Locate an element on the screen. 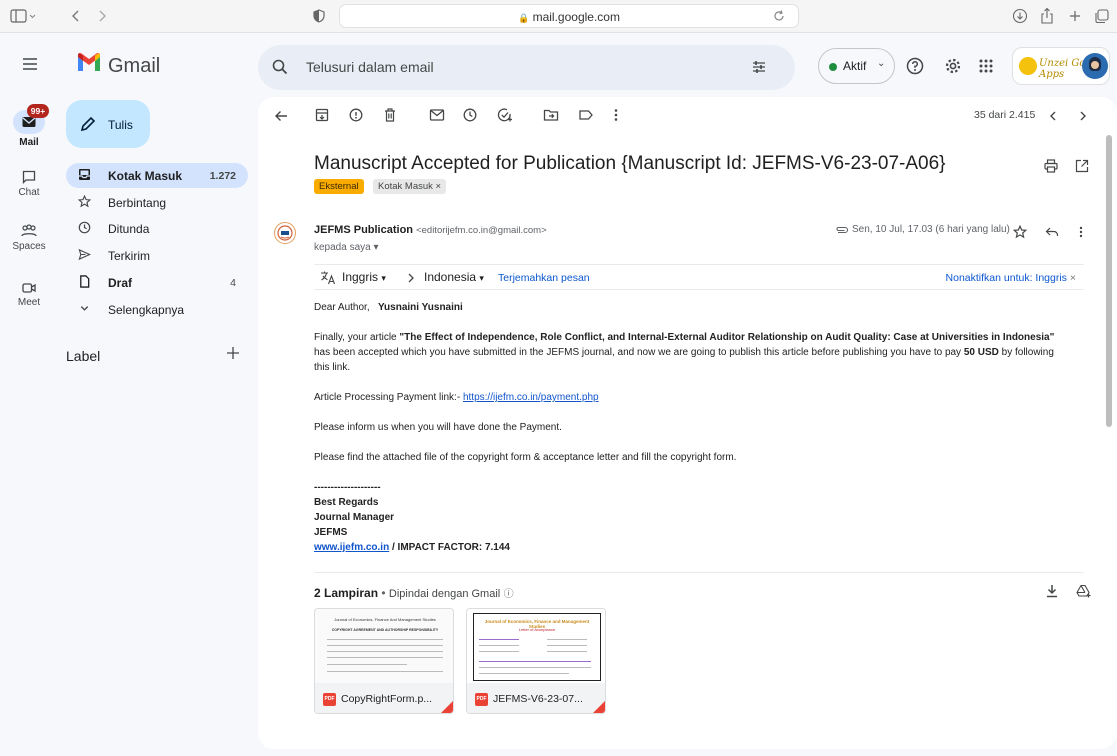 This screenshot has width=1117, height=756. chevron-down-icon: ⌄ is located at coordinates (881, 63).